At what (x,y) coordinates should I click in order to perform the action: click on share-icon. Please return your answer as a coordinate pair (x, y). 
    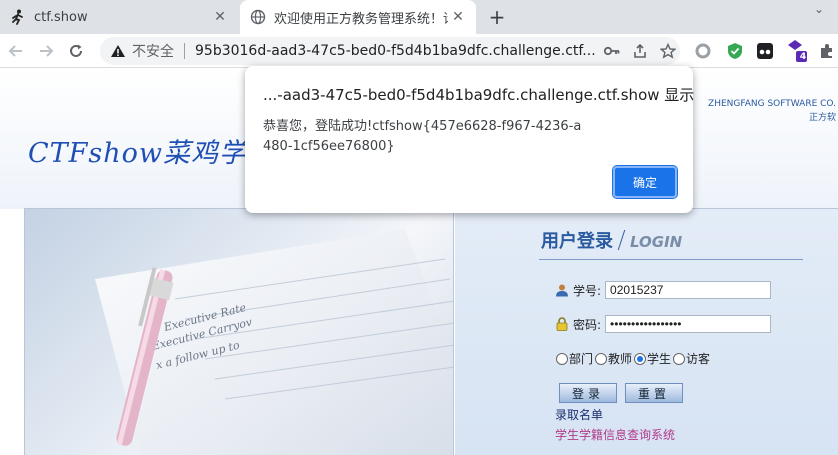
    Looking at the image, I should click on (640, 51).